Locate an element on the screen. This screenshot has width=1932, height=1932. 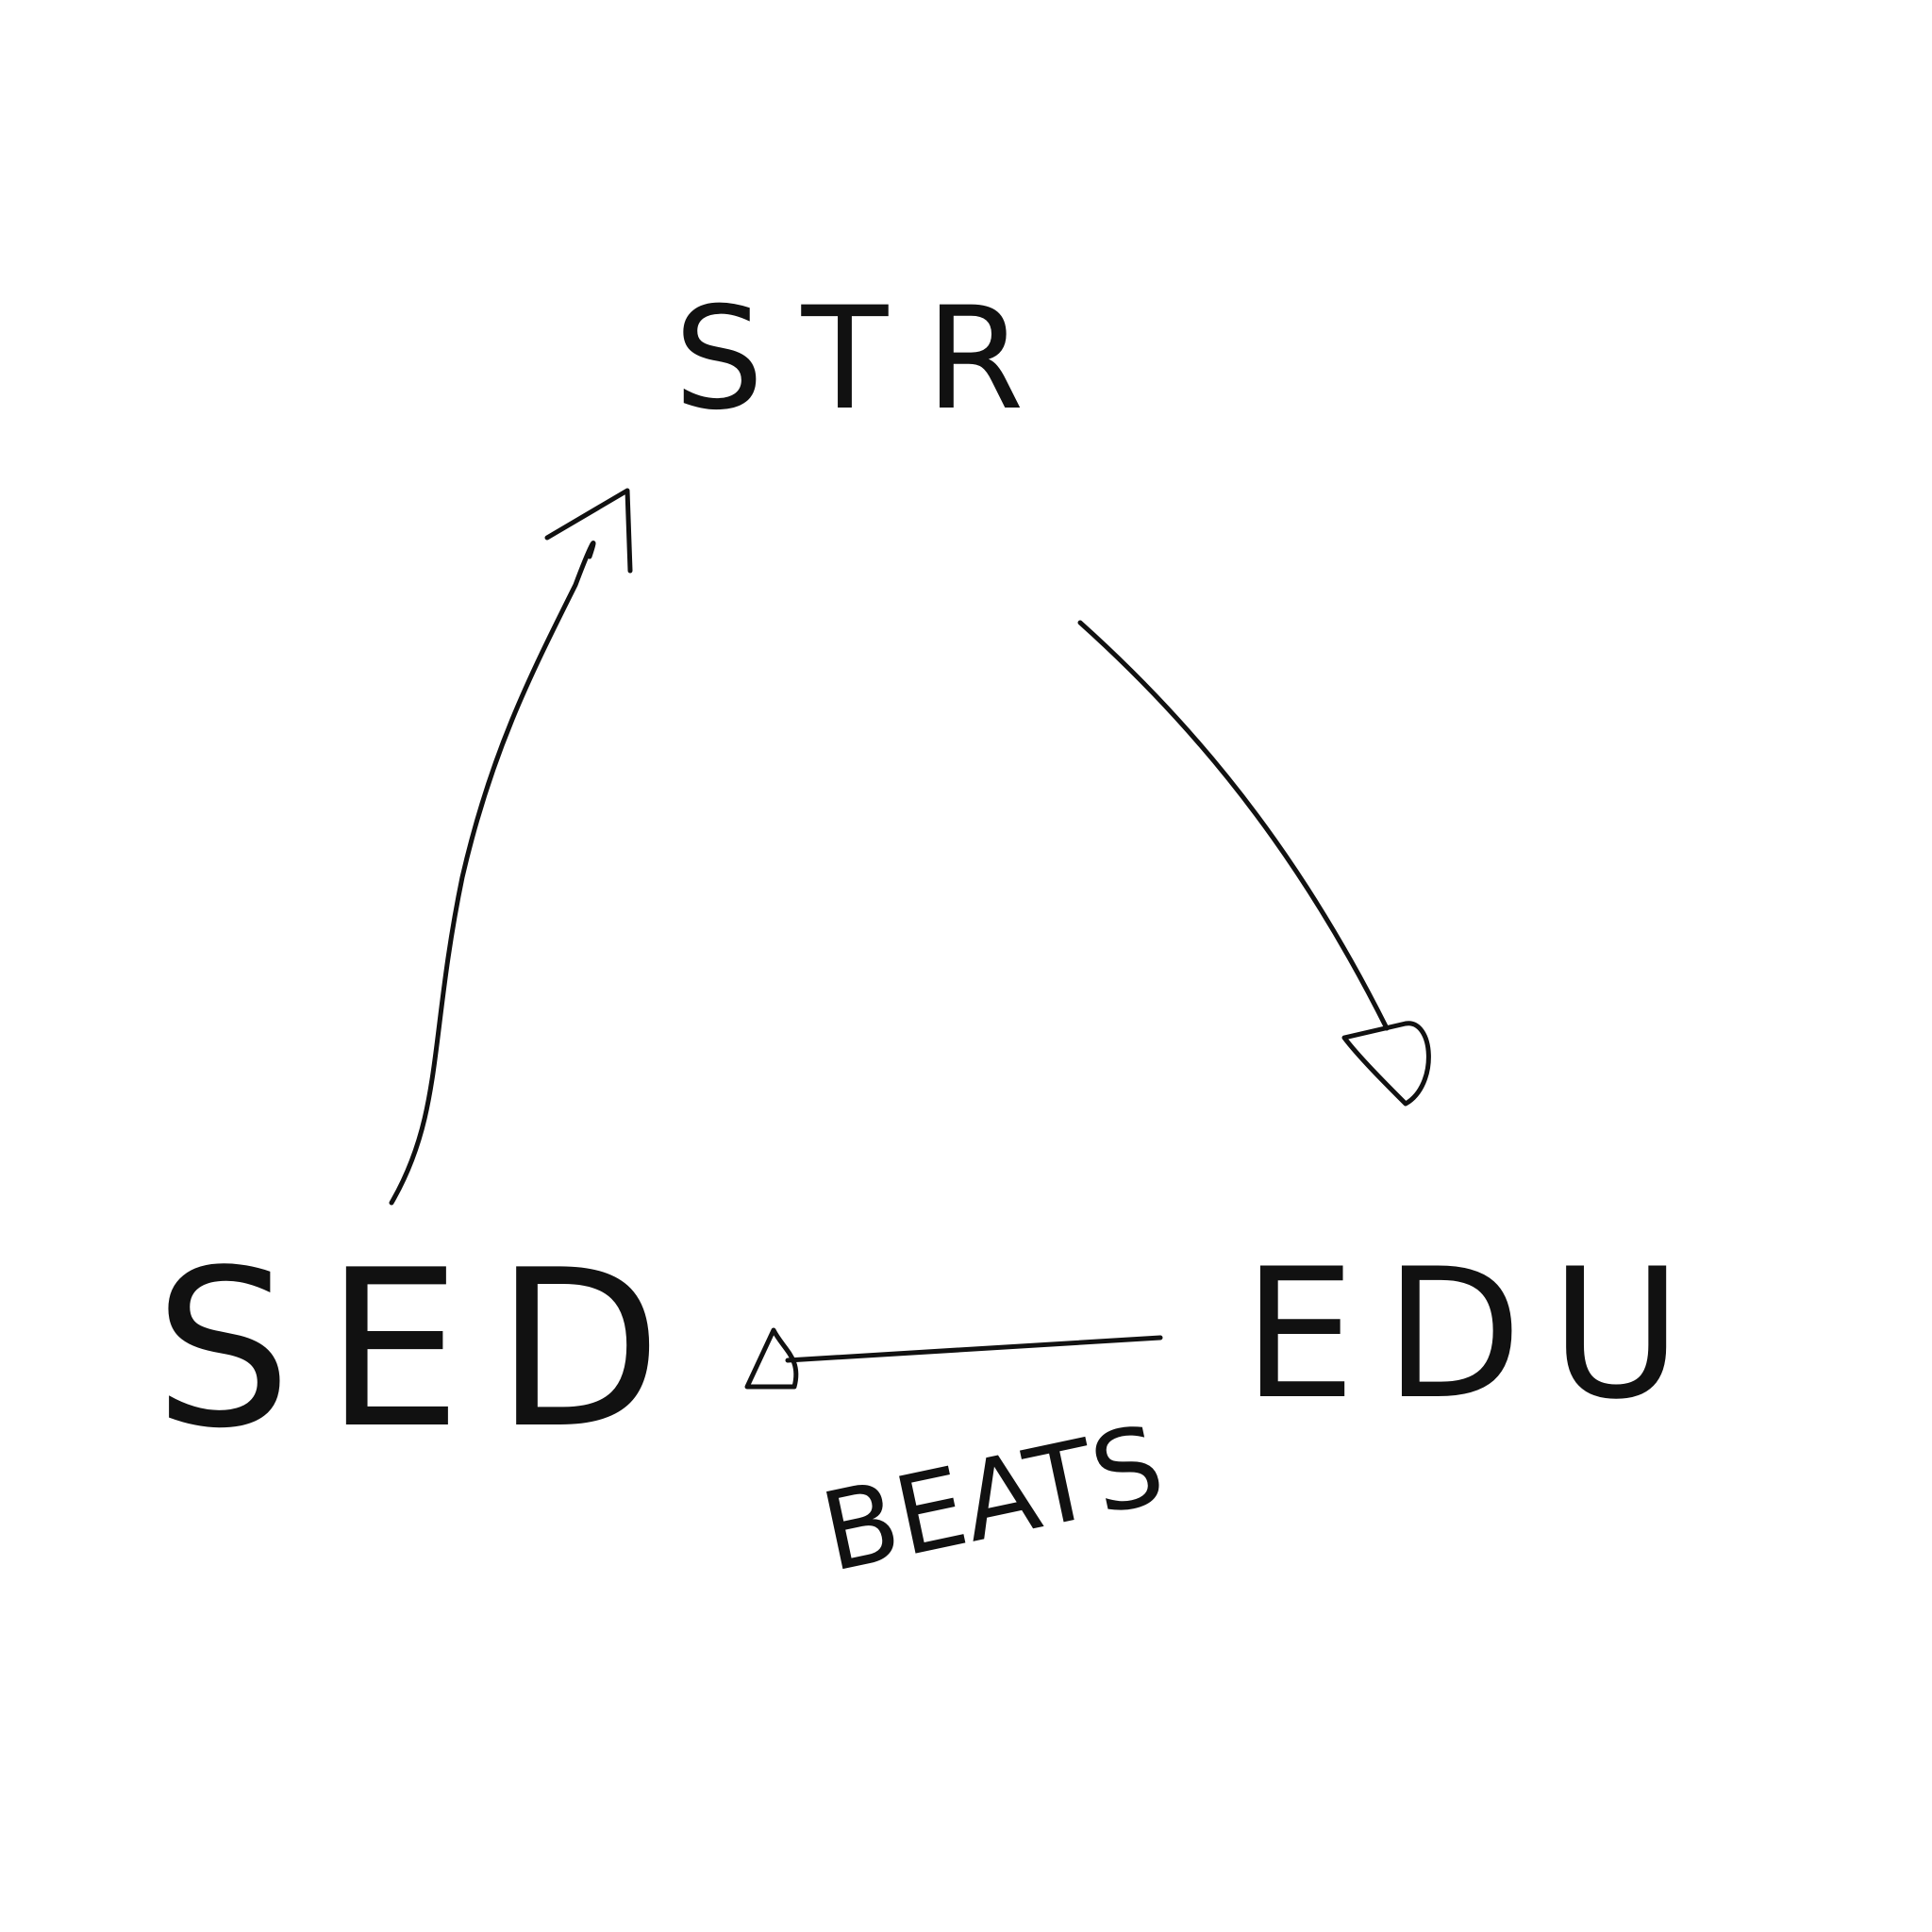
edge-str-to-edu is located at coordinates (1254, 864).